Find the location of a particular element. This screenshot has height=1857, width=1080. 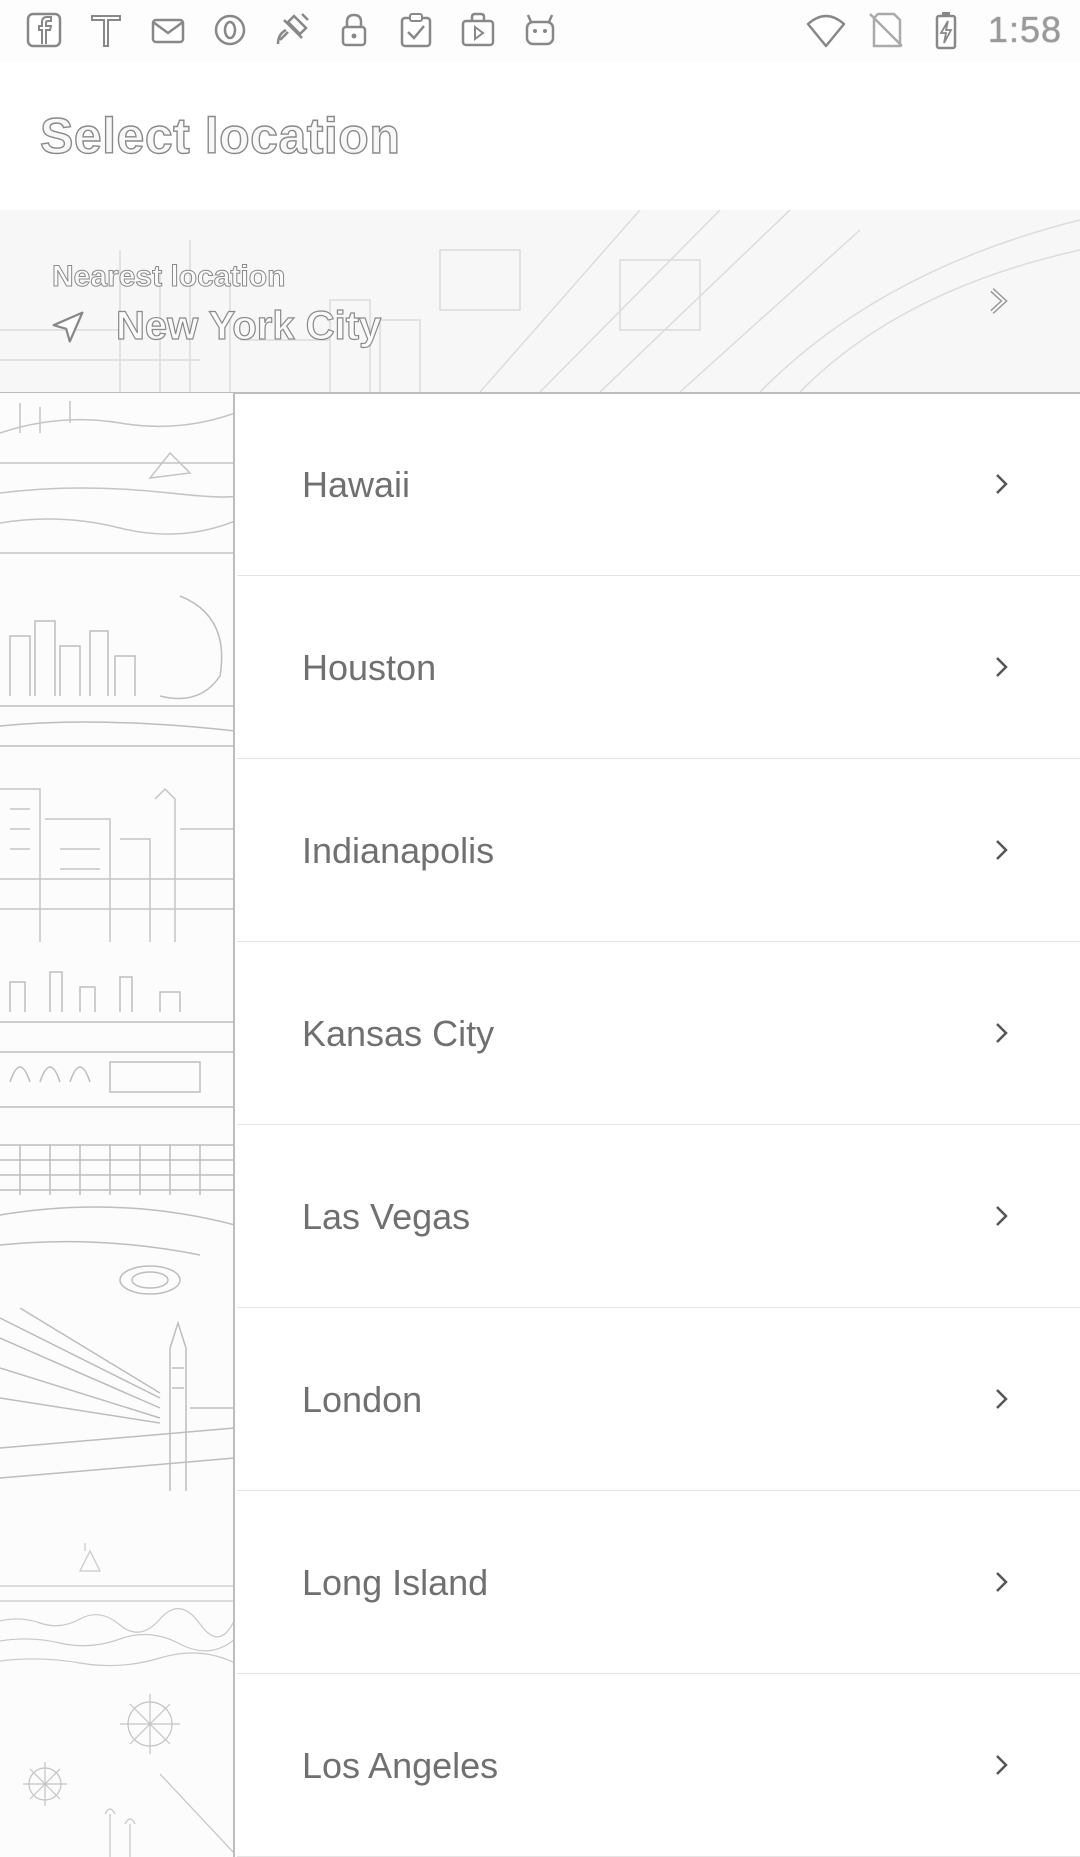

satellite-icon is located at coordinates (292, 30).